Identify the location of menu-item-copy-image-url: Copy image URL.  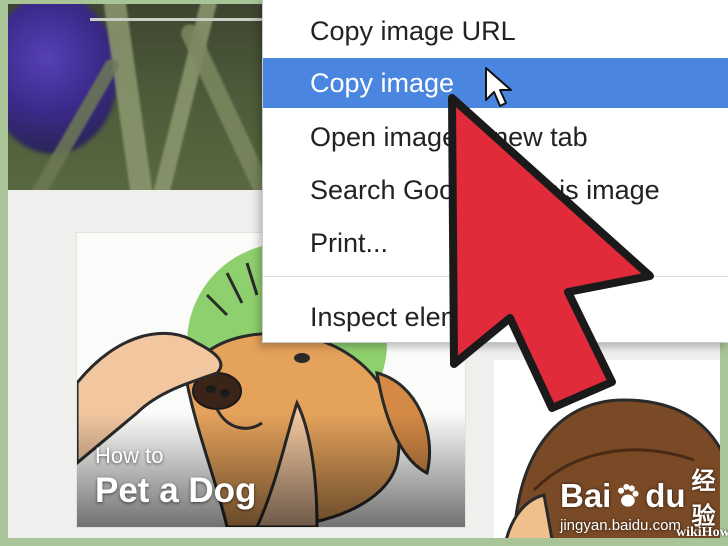
(495, 31).